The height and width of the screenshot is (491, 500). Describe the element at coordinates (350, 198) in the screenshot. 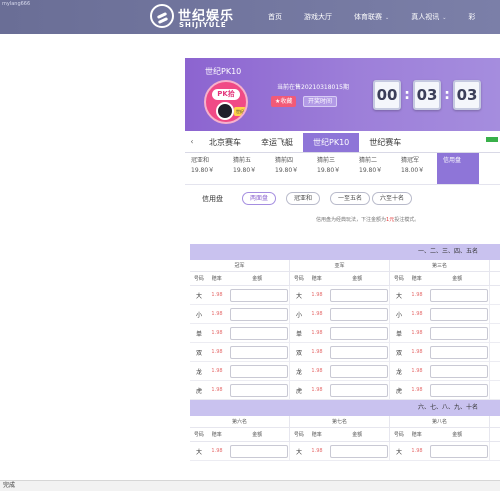

I see `pill-first-to-fifth: 一至五名` at that location.